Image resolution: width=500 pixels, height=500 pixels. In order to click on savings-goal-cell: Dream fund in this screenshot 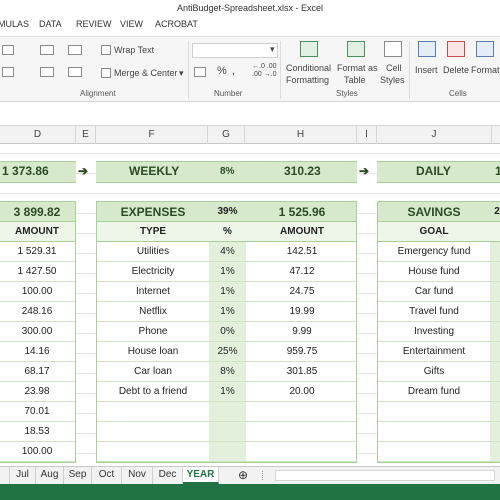, I will do `click(434, 392)`.